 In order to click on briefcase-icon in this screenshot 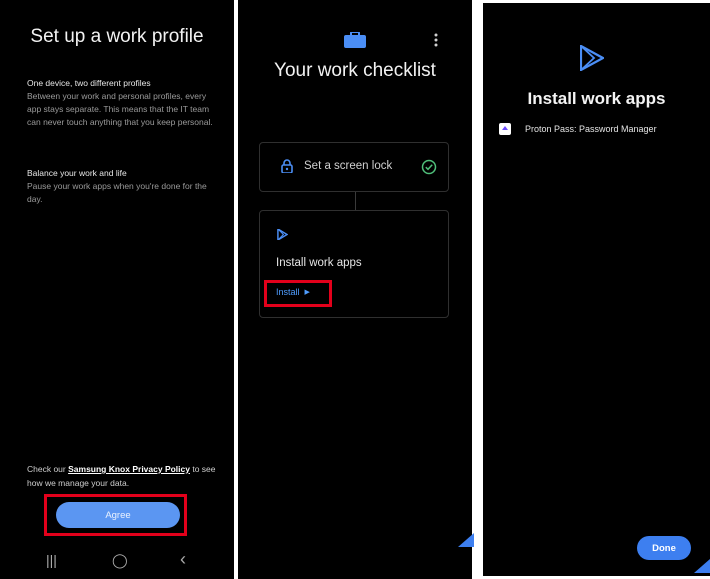, I will do `click(355, 40)`.